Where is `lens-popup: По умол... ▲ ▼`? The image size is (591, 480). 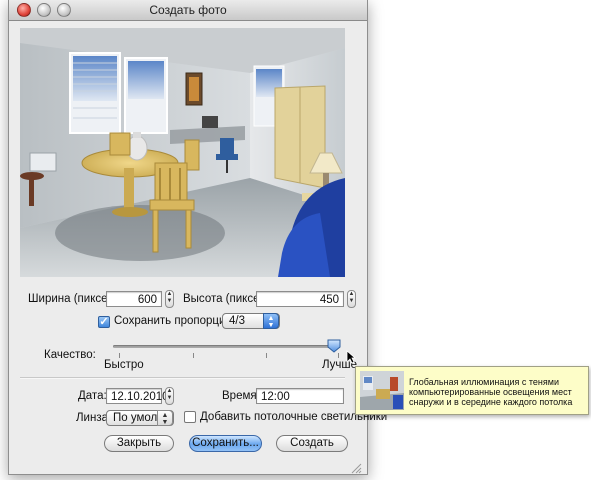 lens-popup: По умол... ▲ ▼ is located at coordinates (140, 418).